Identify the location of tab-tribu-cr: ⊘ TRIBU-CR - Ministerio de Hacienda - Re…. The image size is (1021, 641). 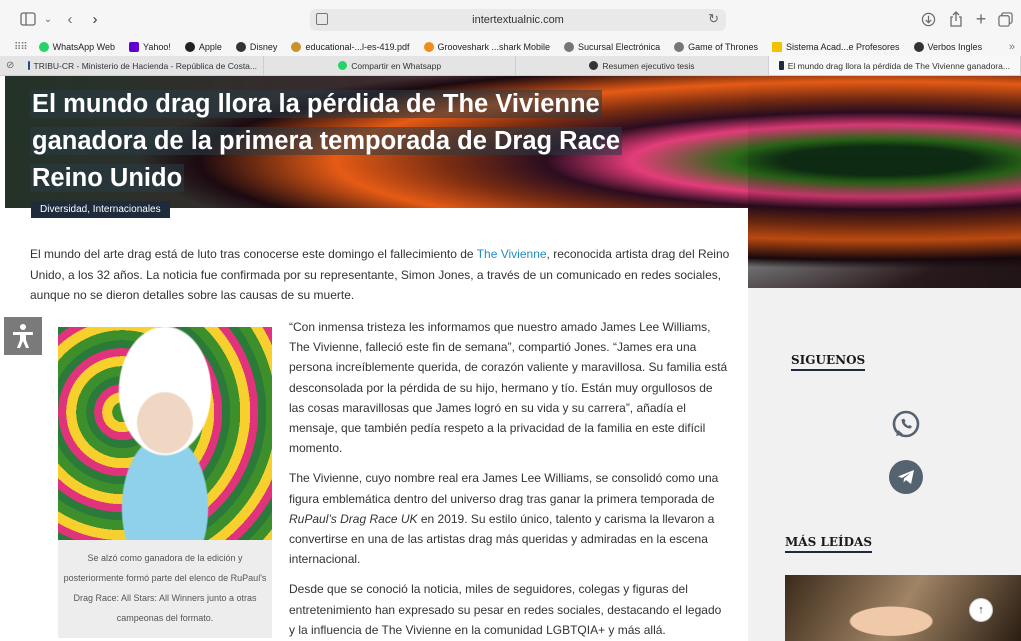
(132, 65).